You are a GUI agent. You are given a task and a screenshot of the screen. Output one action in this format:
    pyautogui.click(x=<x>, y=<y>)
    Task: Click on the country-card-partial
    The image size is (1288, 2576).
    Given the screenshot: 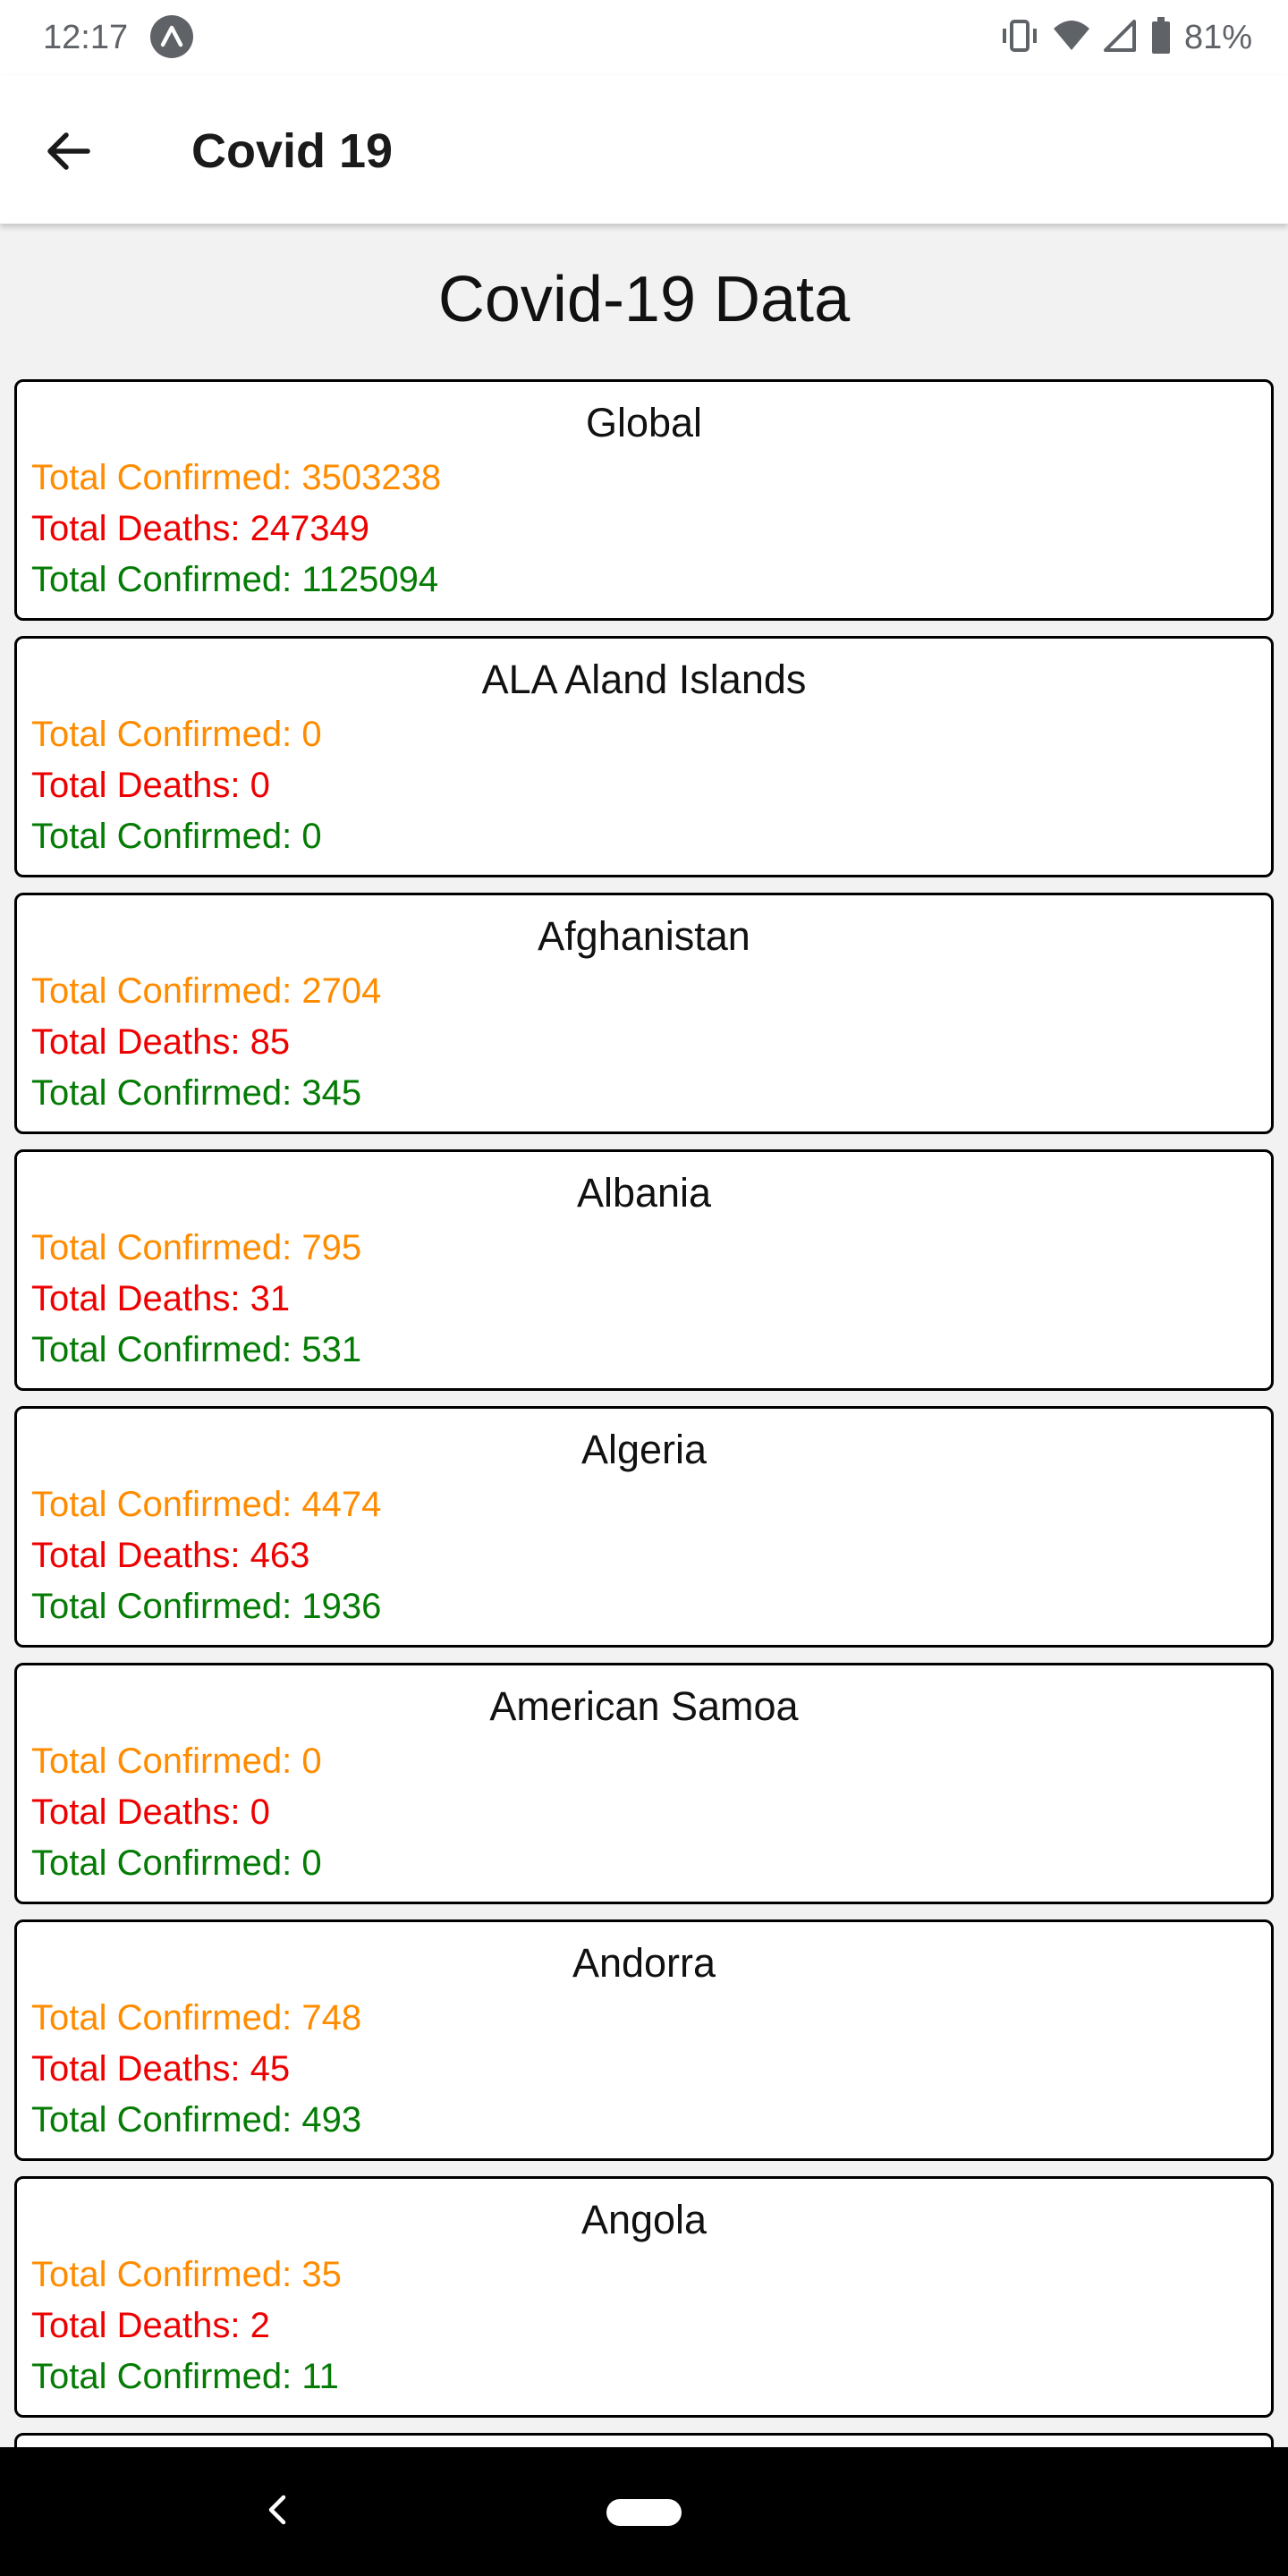 What is the action you would take?
    pyautogui.click(x=644, y=2440)
    